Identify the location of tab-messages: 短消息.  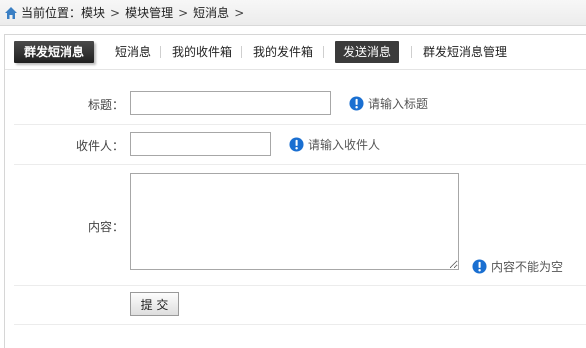
(133, 52).